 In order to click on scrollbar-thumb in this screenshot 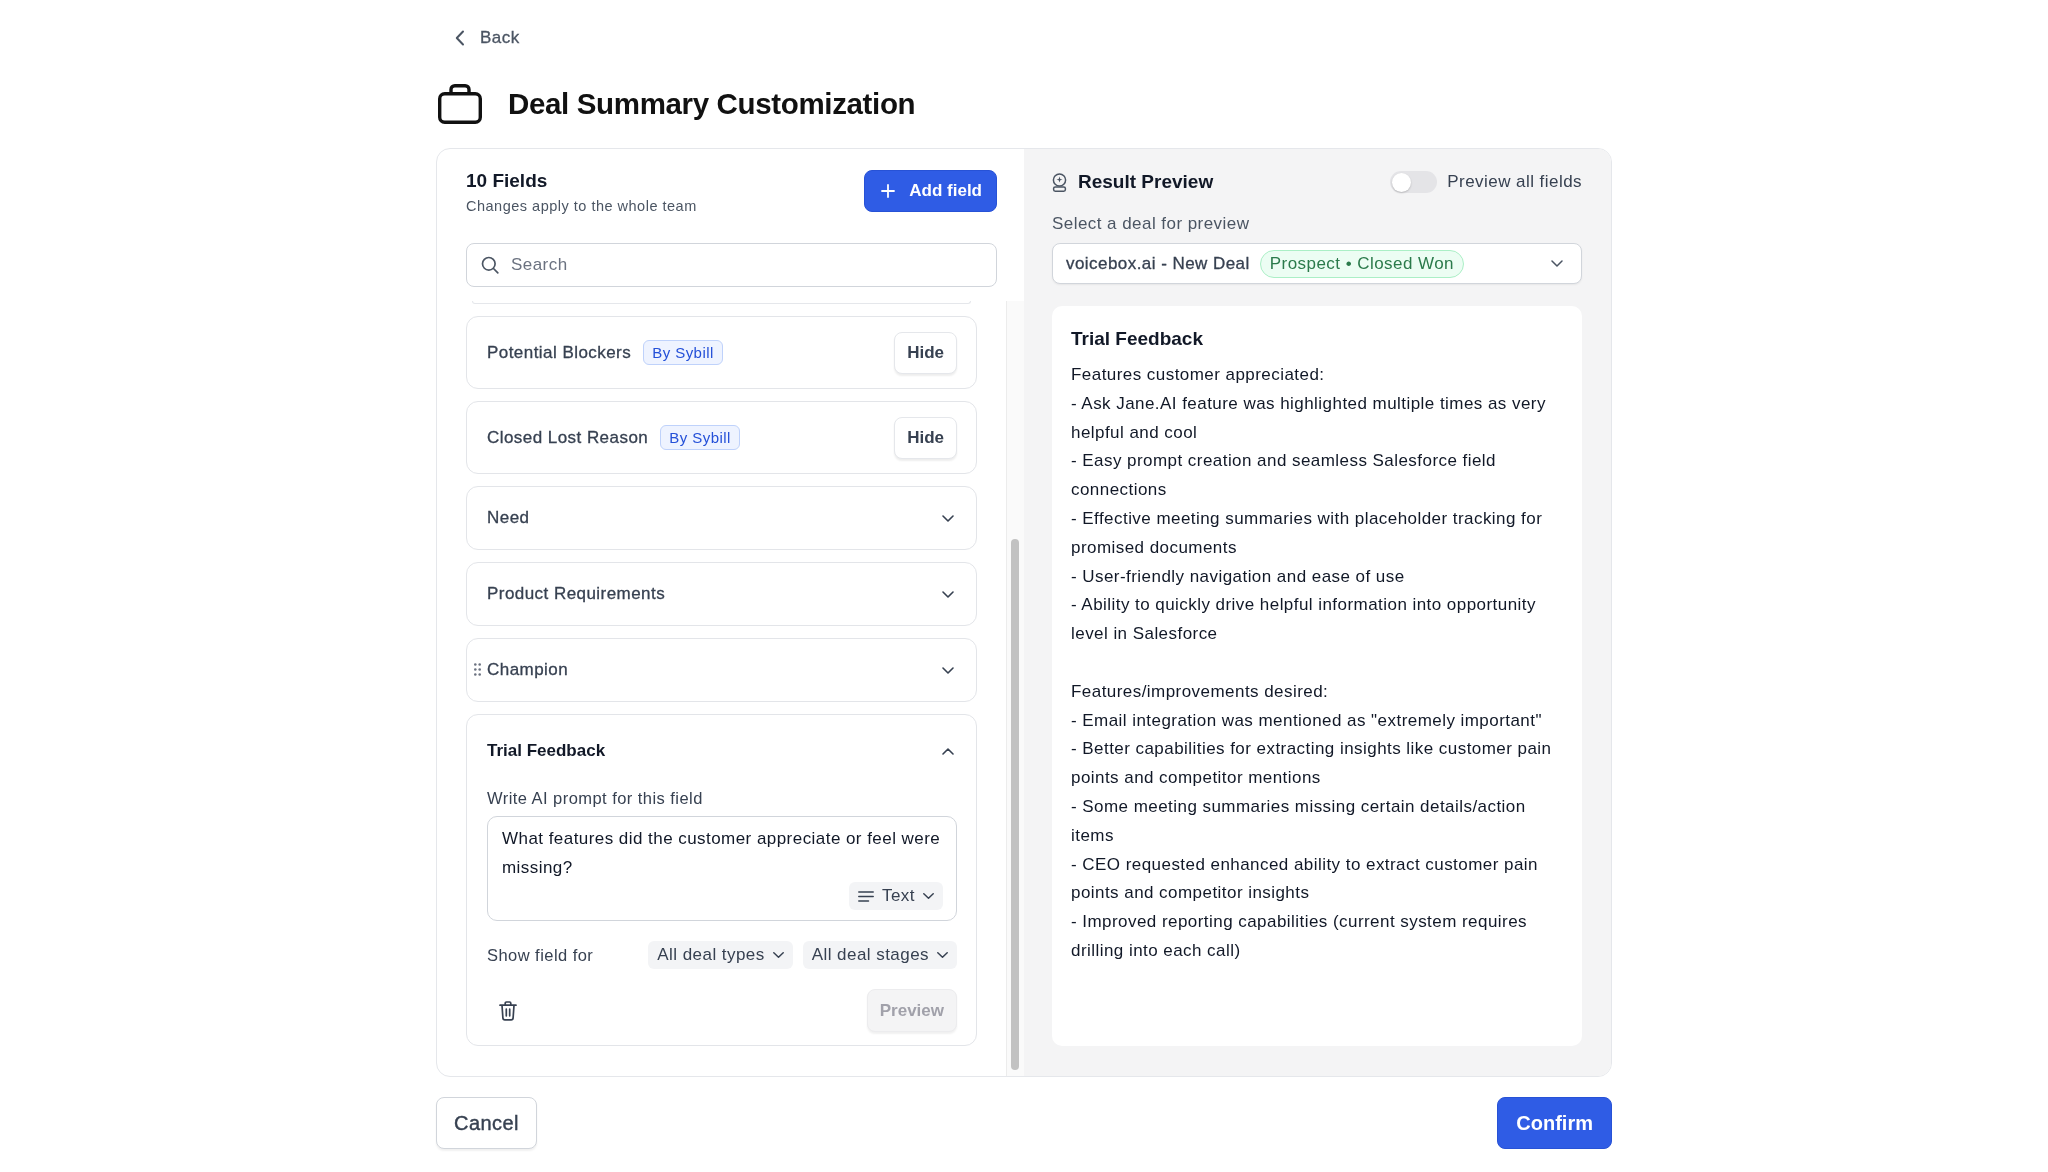, I will do `click(1015, 804)`.